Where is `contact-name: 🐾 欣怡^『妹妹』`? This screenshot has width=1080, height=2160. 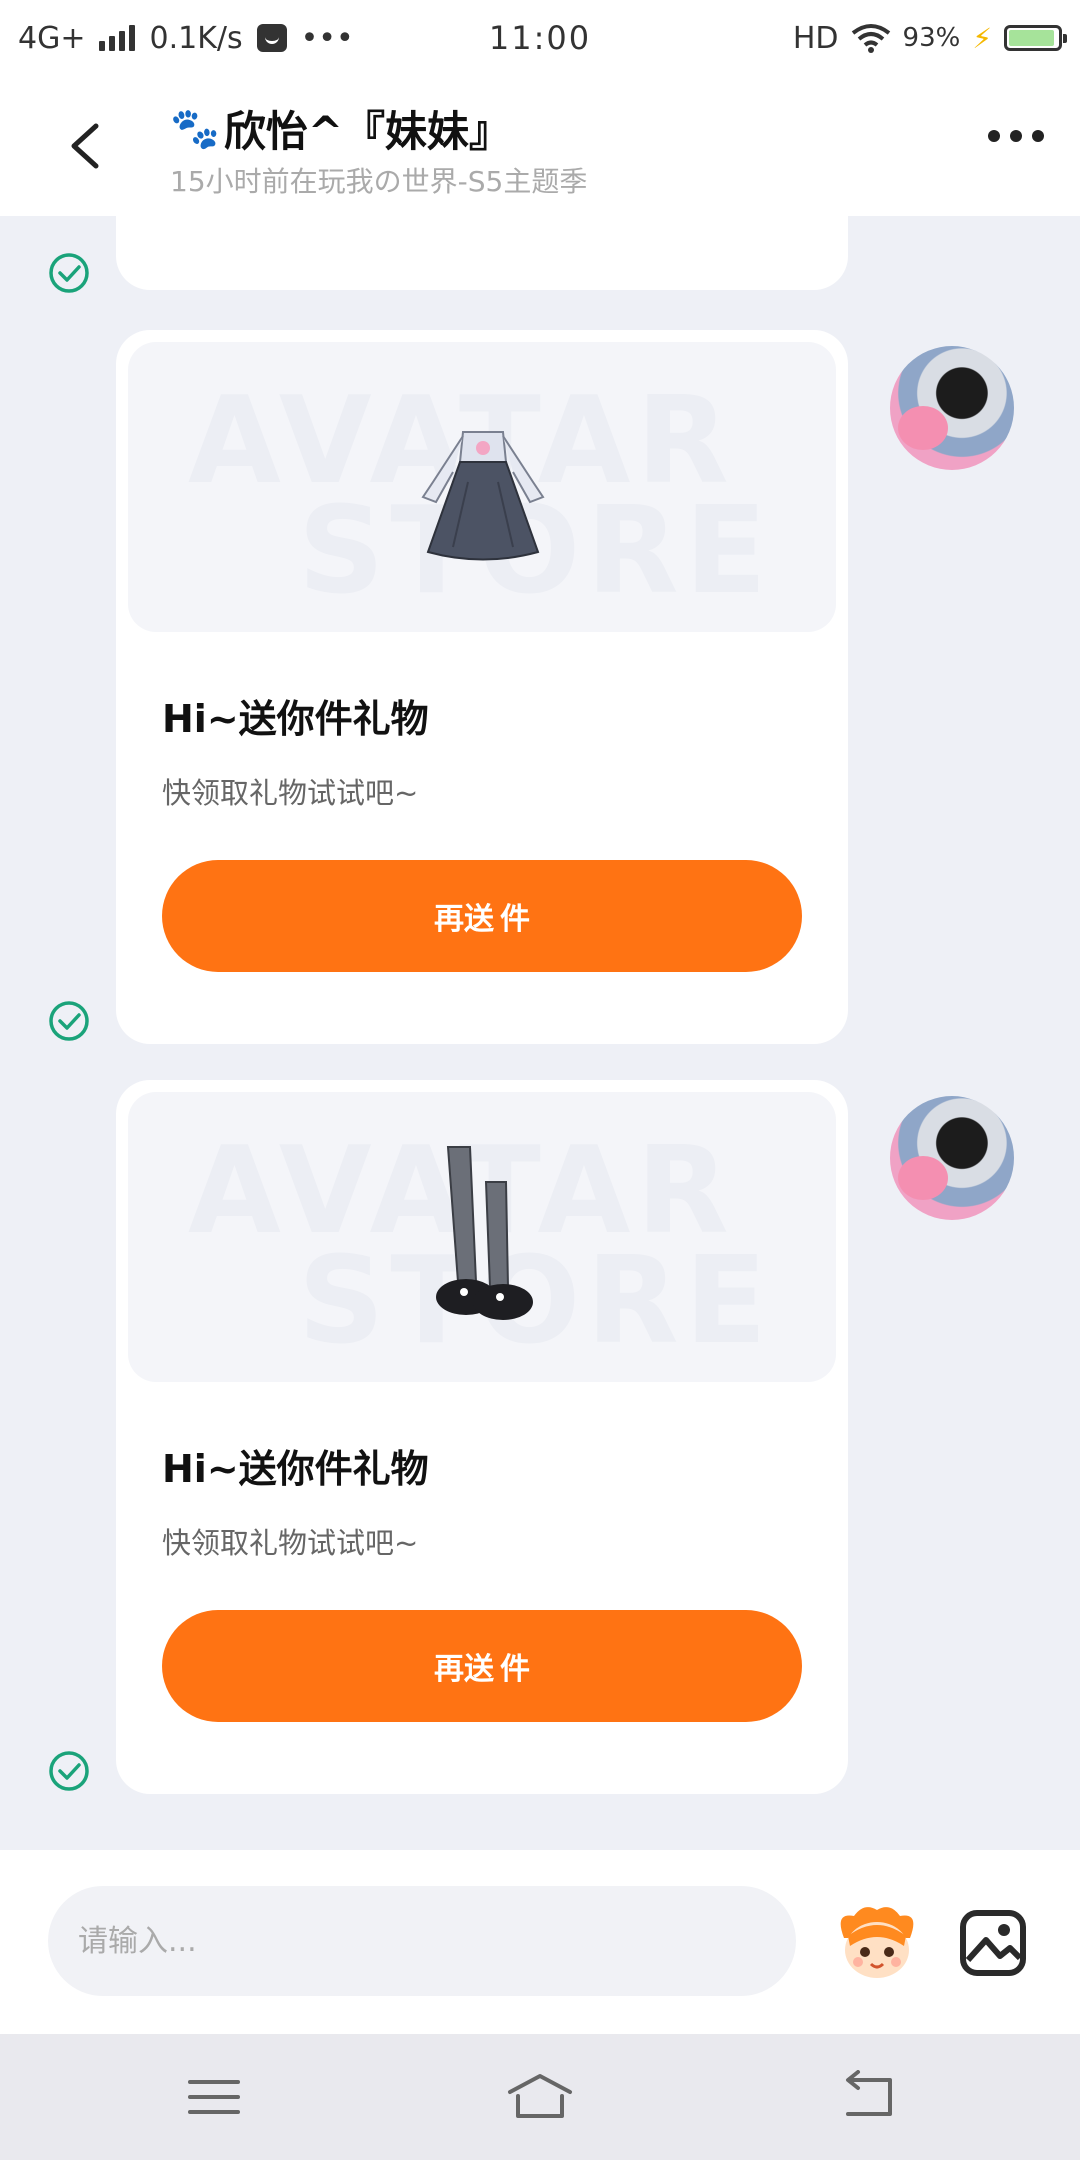
contact-name: 🐾 欣怡^『妹妹』 is located at coordinates (340, 128).